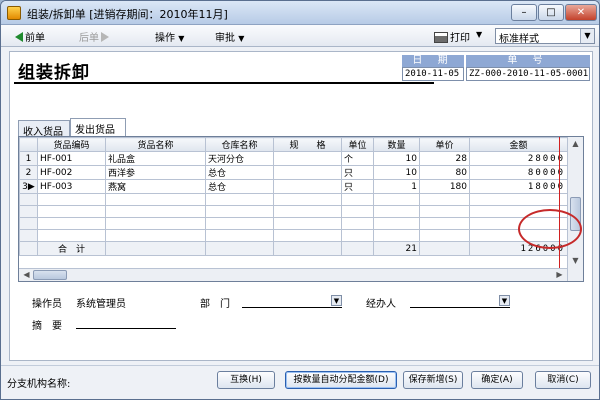 The height and width of the screenshot is (400, 600). I want to click on cell-price: 80, so click(444, 172).